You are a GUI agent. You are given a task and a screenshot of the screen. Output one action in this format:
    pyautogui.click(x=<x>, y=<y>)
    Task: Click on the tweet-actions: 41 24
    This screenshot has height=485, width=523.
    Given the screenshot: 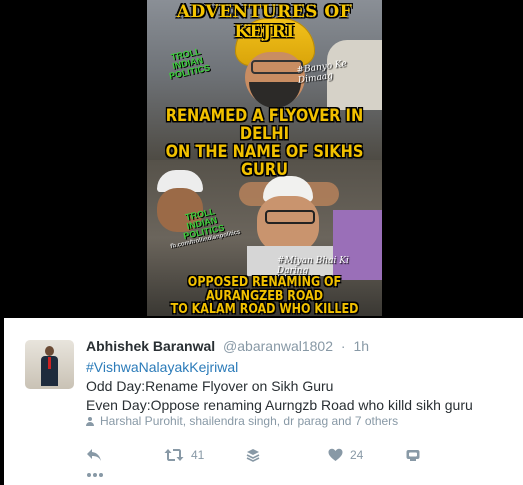 What is the action you would take?
    pyautogui.click(x=296, y=461)
    